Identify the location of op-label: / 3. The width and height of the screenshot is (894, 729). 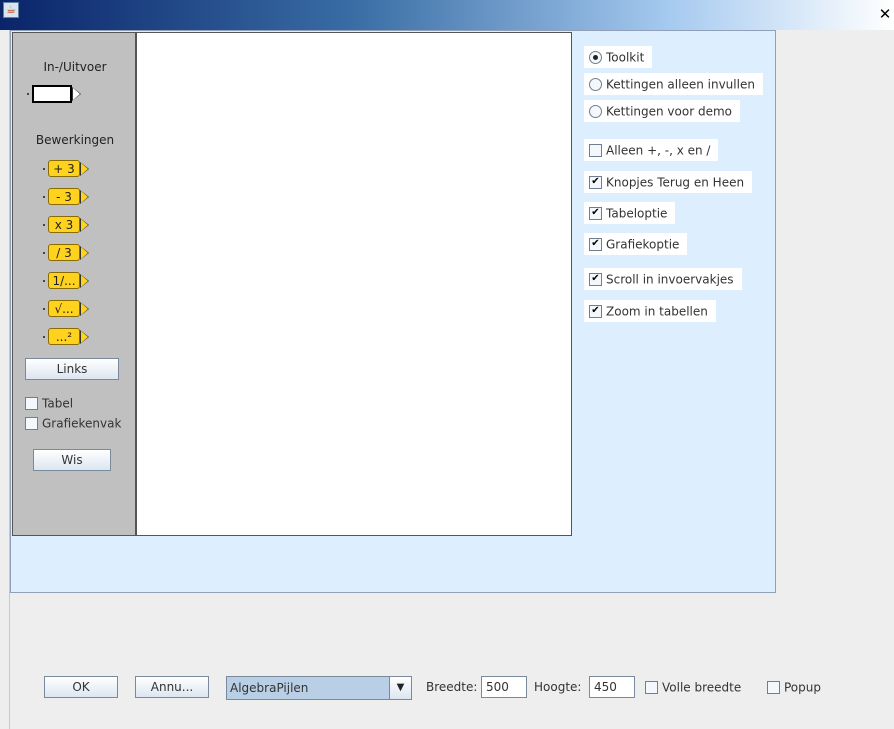
(64, 252).